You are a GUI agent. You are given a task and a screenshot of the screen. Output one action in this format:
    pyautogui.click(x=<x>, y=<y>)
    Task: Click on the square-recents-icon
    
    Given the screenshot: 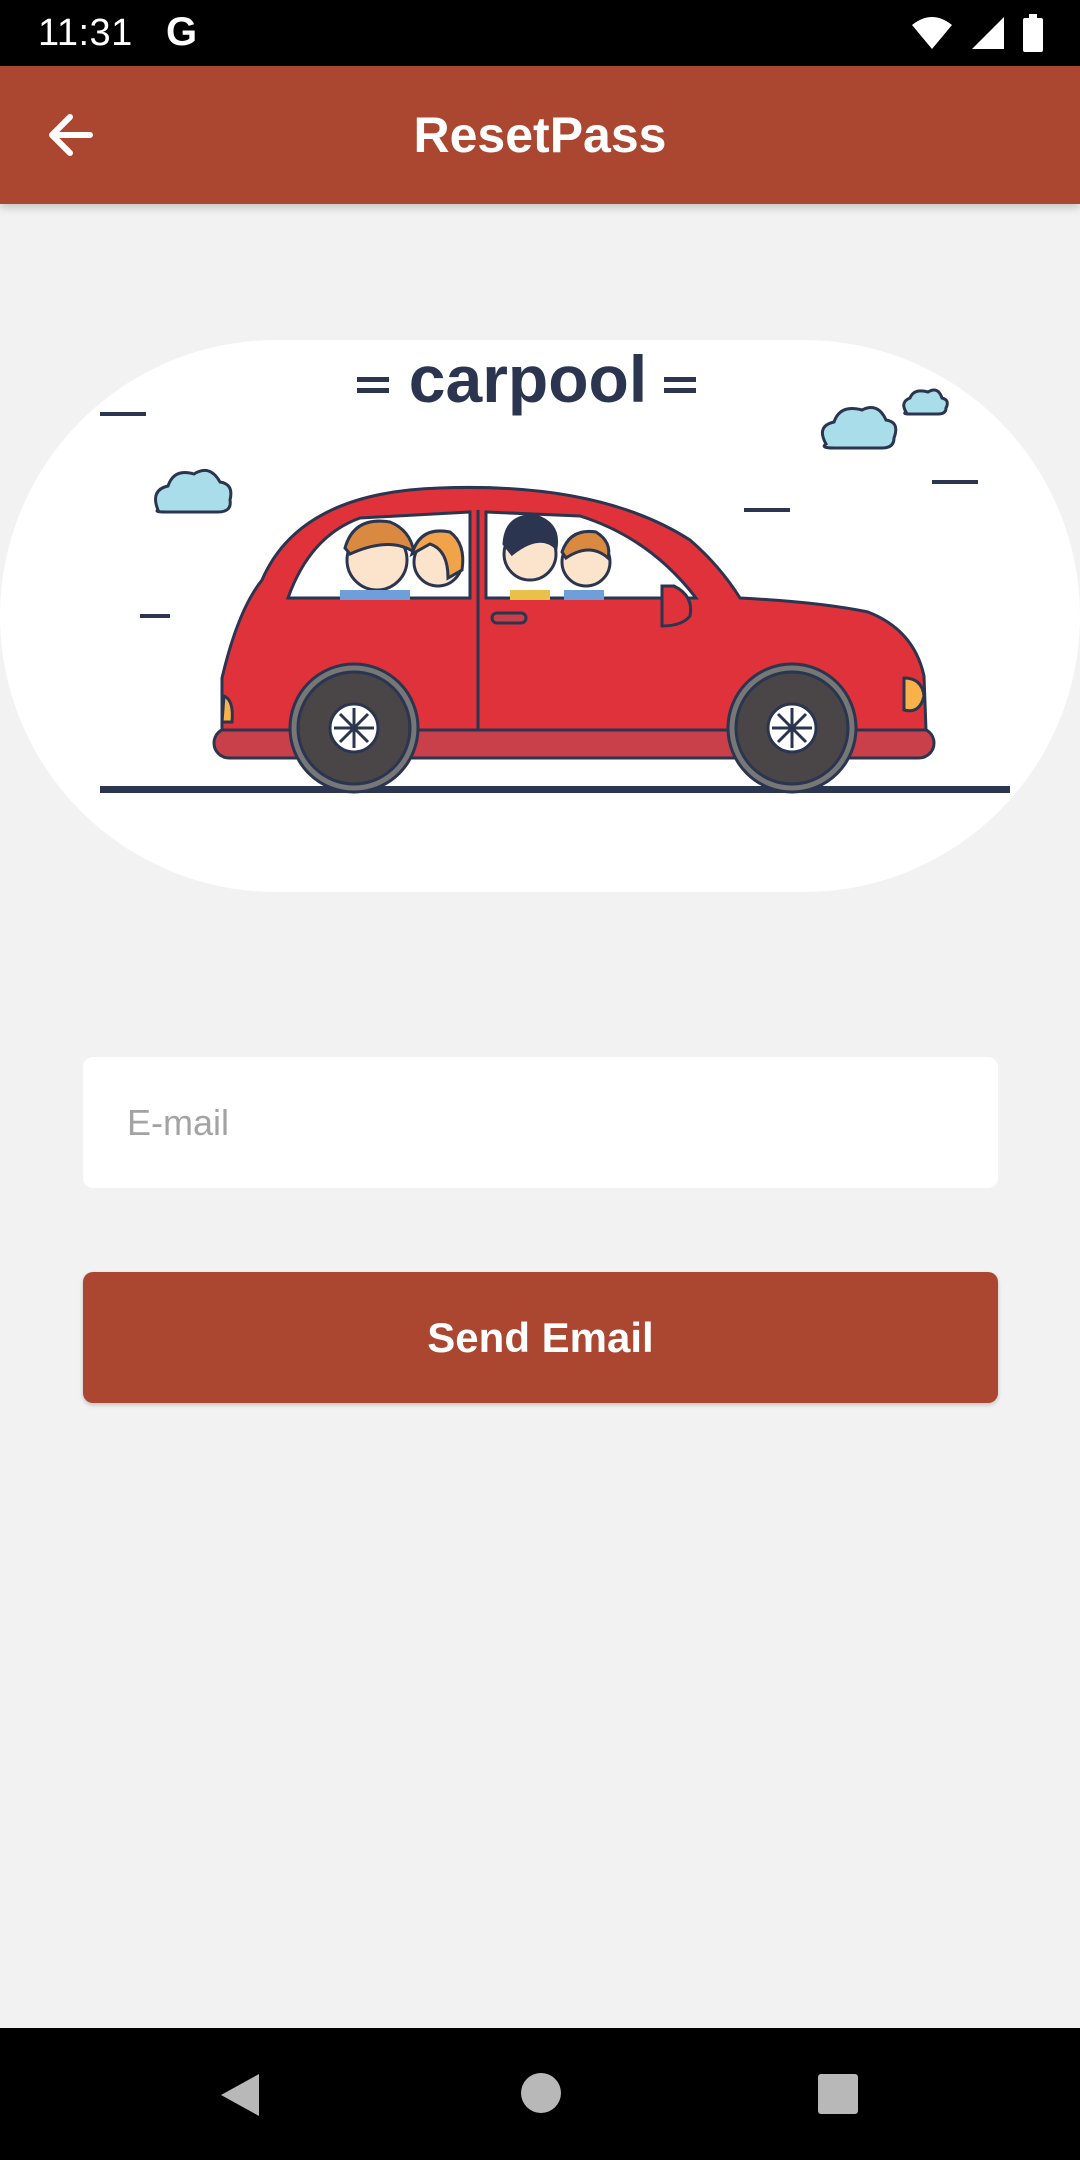 What is the action you would take?
    pyautogui.click(x=838, y=2094)
    